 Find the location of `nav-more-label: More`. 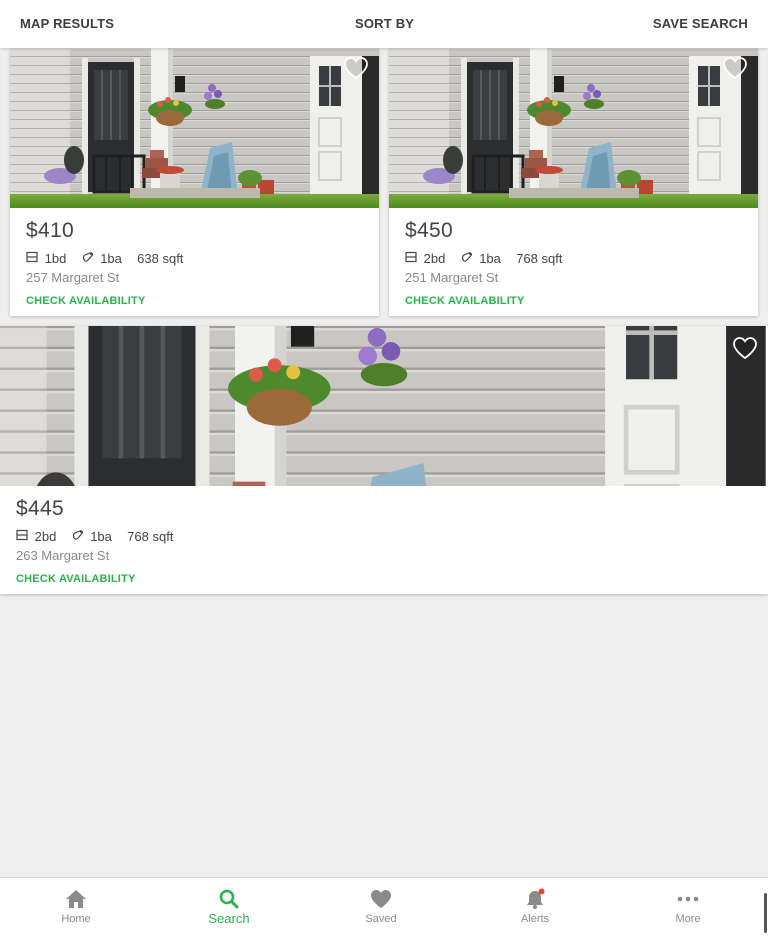

nav-more-label: More is located at coordinates (688, 919).